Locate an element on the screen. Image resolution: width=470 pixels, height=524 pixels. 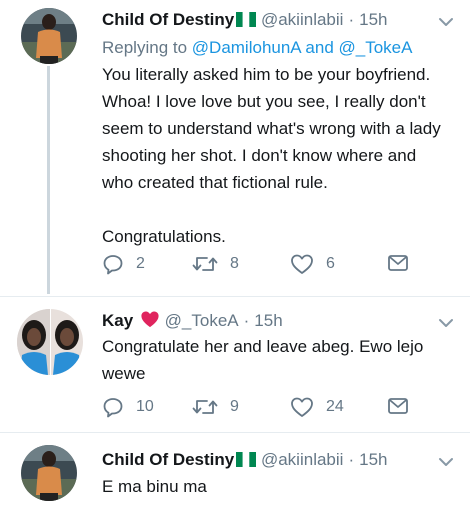
tweet-text: E ma binu ma is located at coordinates (154, 486).